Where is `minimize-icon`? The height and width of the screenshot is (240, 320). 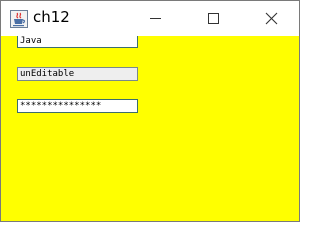
minimize-icon is located at coordinates (155, 18).